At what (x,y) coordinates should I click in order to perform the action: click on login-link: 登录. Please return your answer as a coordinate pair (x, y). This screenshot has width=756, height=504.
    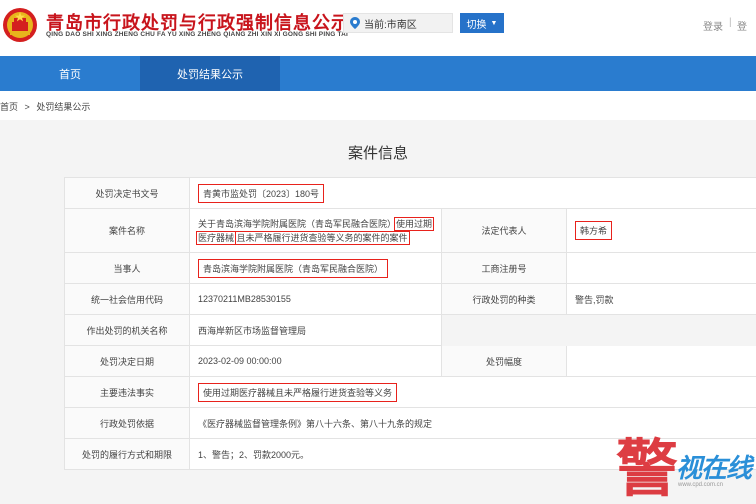
    Looking at the image, I should click on (713, 25).